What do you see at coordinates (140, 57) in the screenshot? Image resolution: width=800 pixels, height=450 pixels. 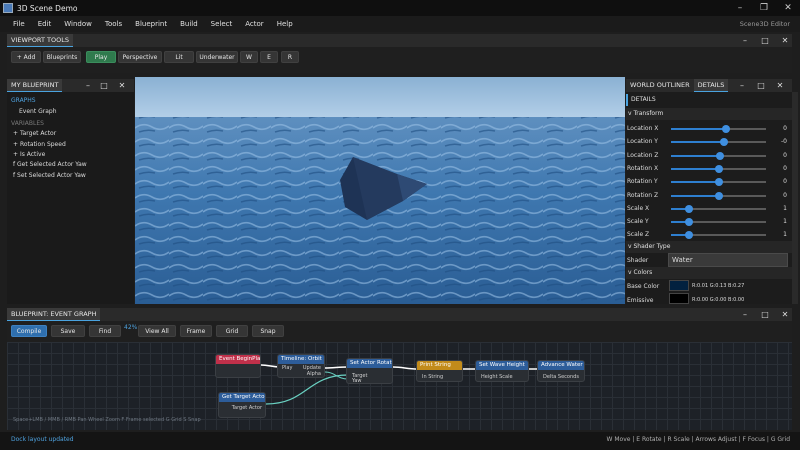 I see `perspective-button: Perspective` at bounding box center [140, 57].